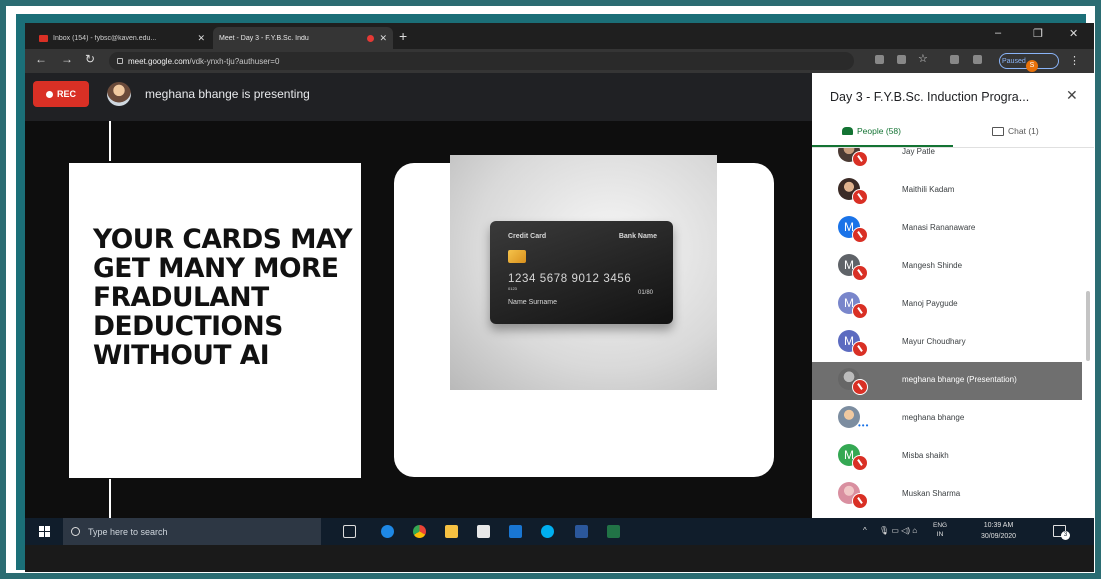 The height and width of the screenshot is (579, 1101). Describe the element at coordinates (515, 531) in the screenshot. I see `mail-icon` at that location.